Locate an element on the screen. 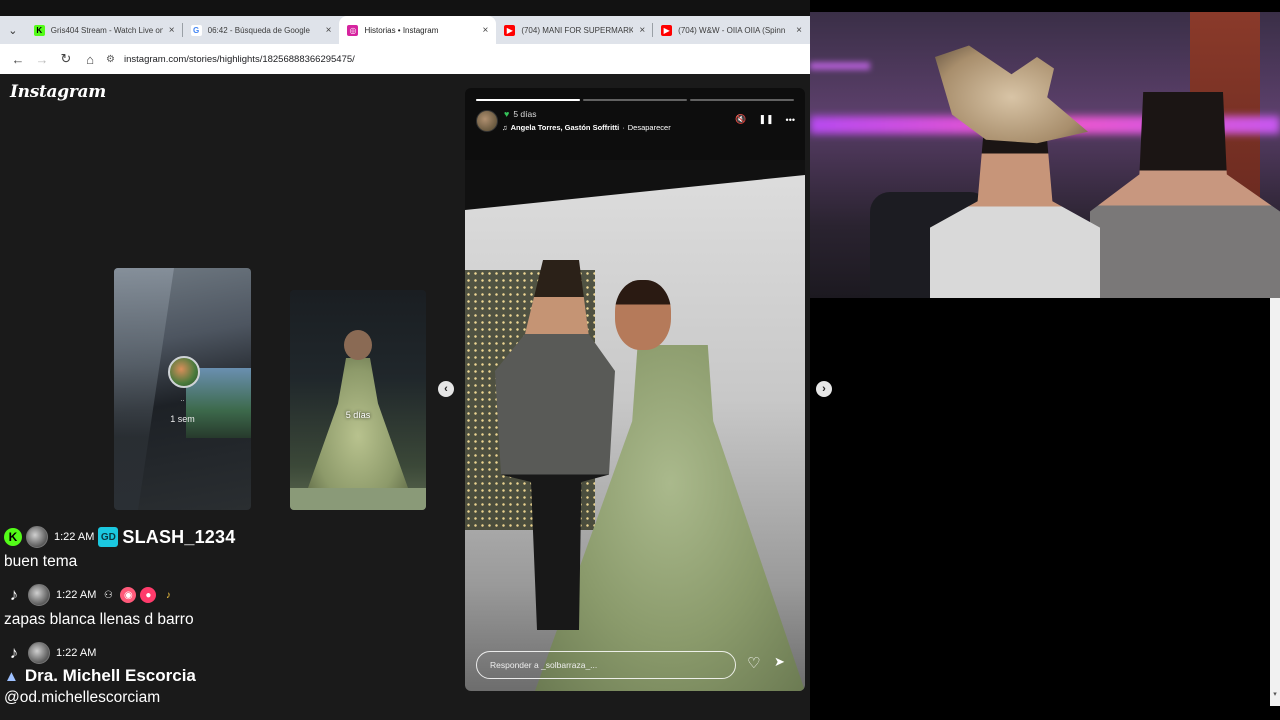 The image size is (1280, 720). arrow-left-icon: ← is located at coordinates (18, 59).